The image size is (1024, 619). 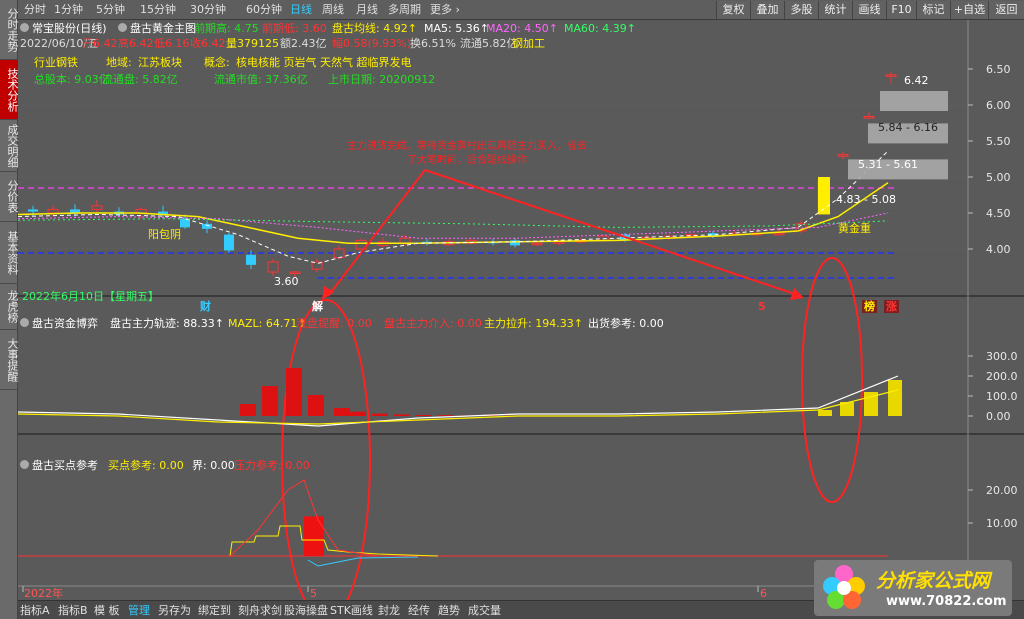 I want to click on bottom-tab-9: 封龙, so click(x=389, y=611).